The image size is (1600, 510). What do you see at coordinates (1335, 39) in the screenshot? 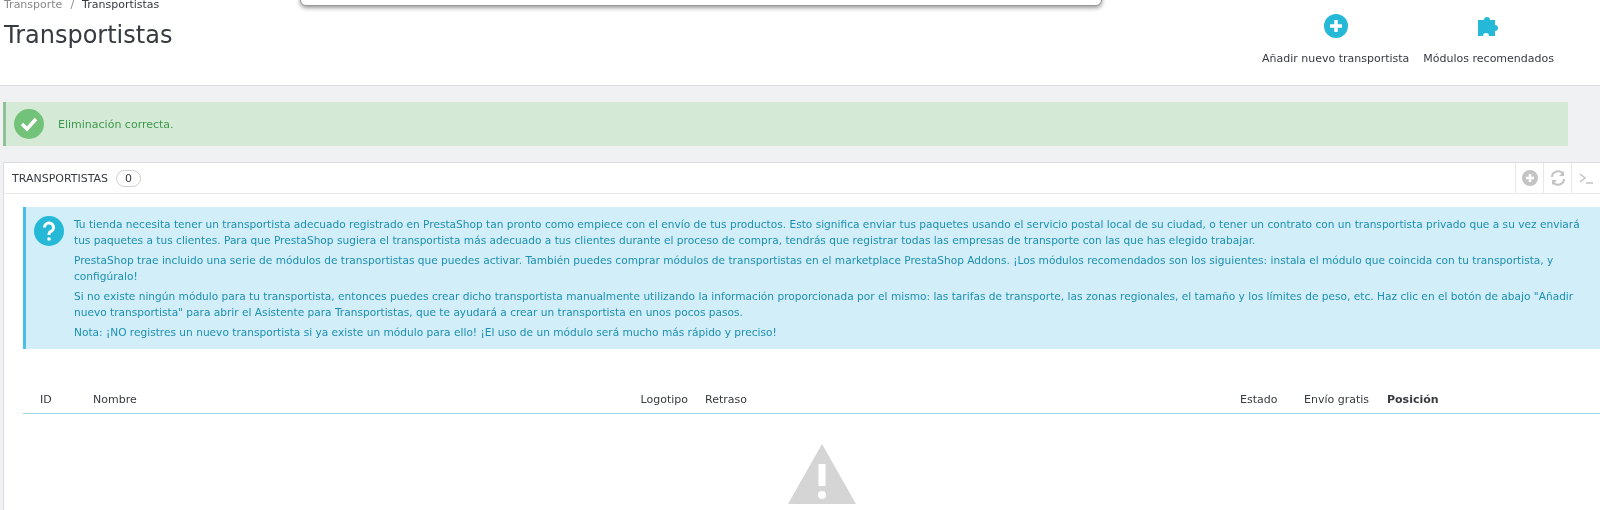
I see `toolbar-button: Añadir nuevo transportista` at bounding box center [1335, 39].